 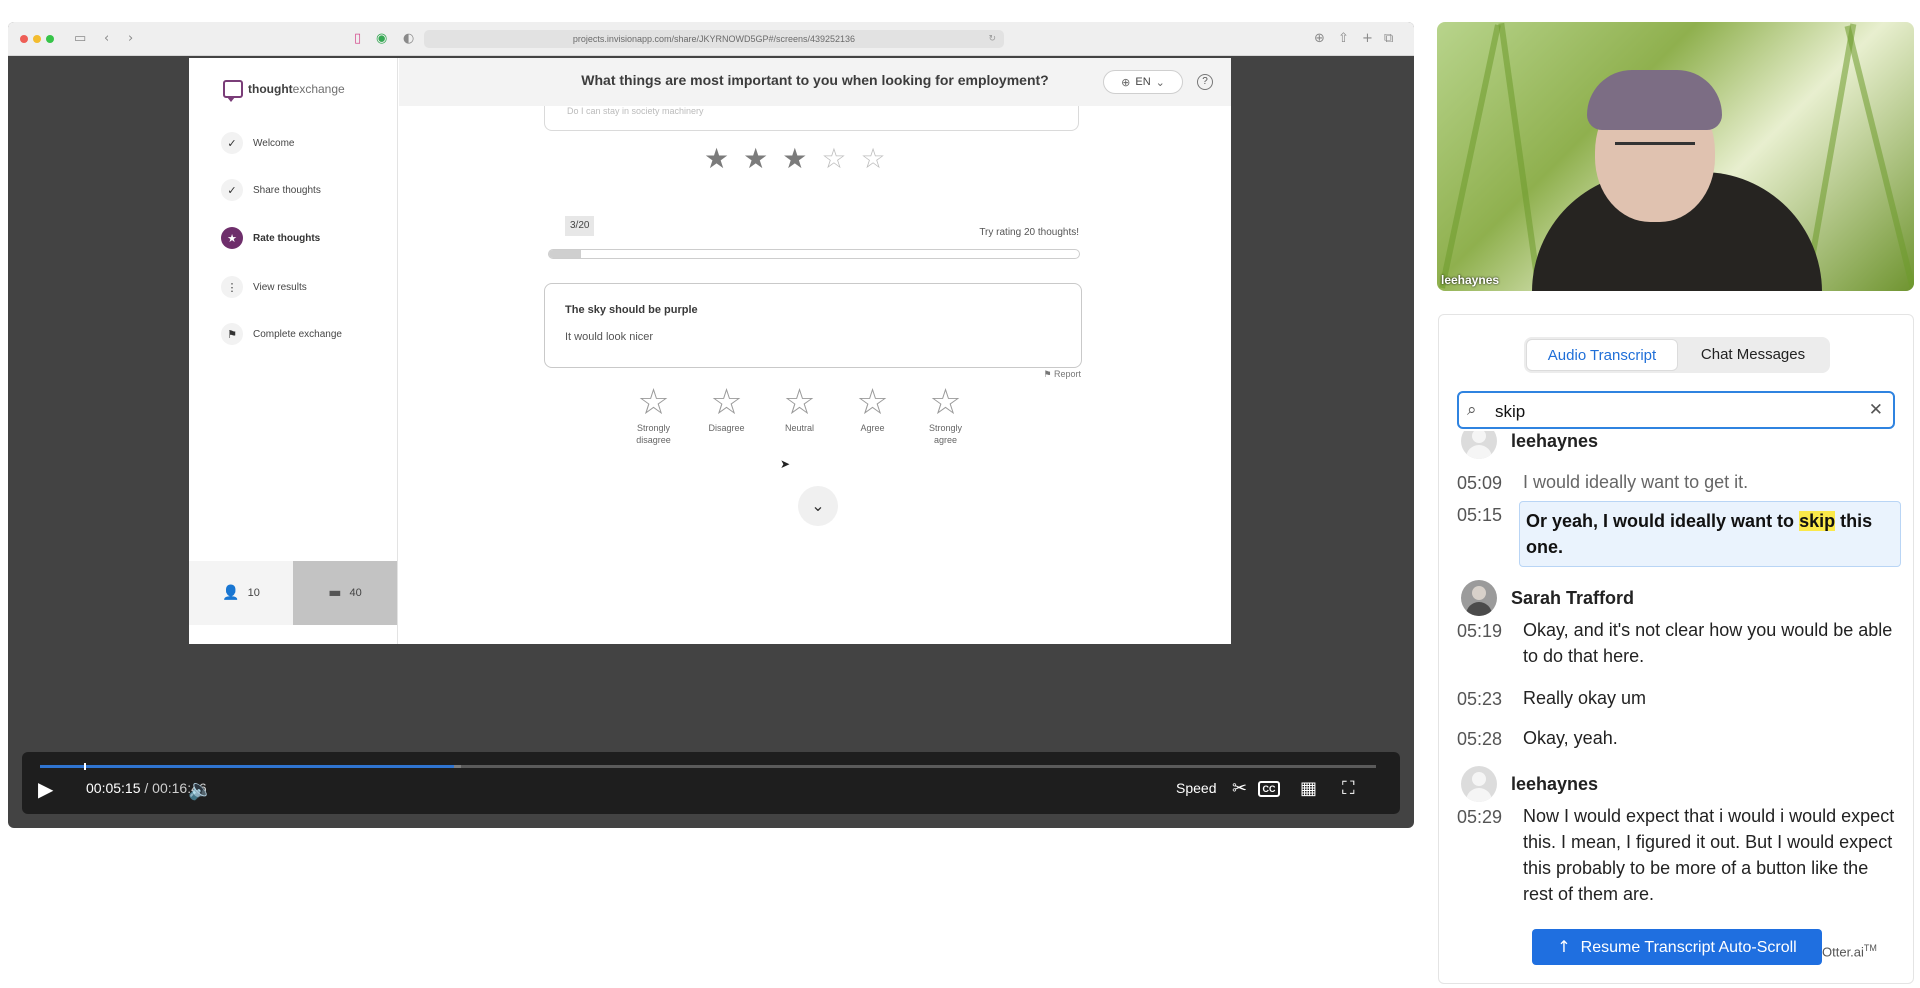 What do you see at coordinates (233, 91) in the screenshot?
I see `logo-icon` at bounding box center [233, 91].